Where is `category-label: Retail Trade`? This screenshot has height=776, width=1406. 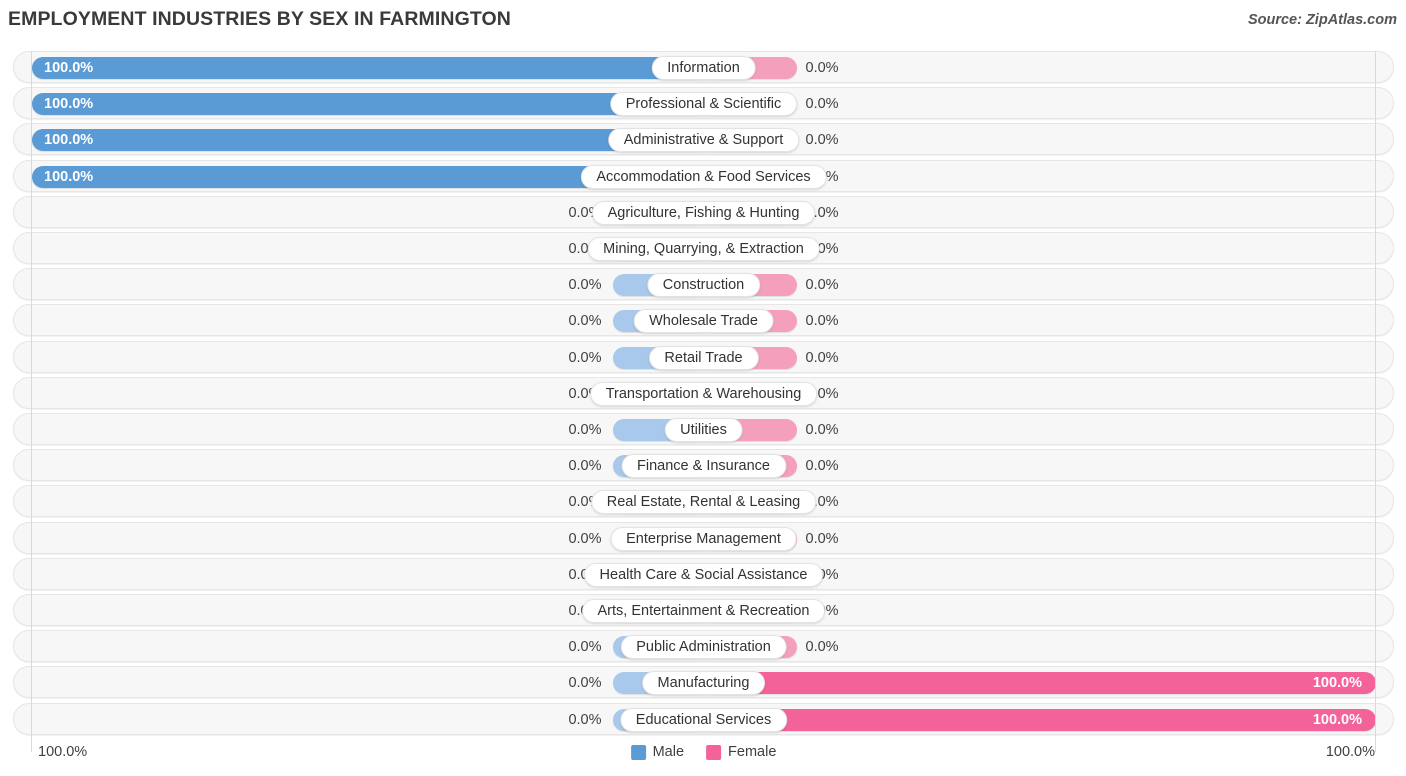
category-label: Retail Trade is located at coordinates (703, 357).